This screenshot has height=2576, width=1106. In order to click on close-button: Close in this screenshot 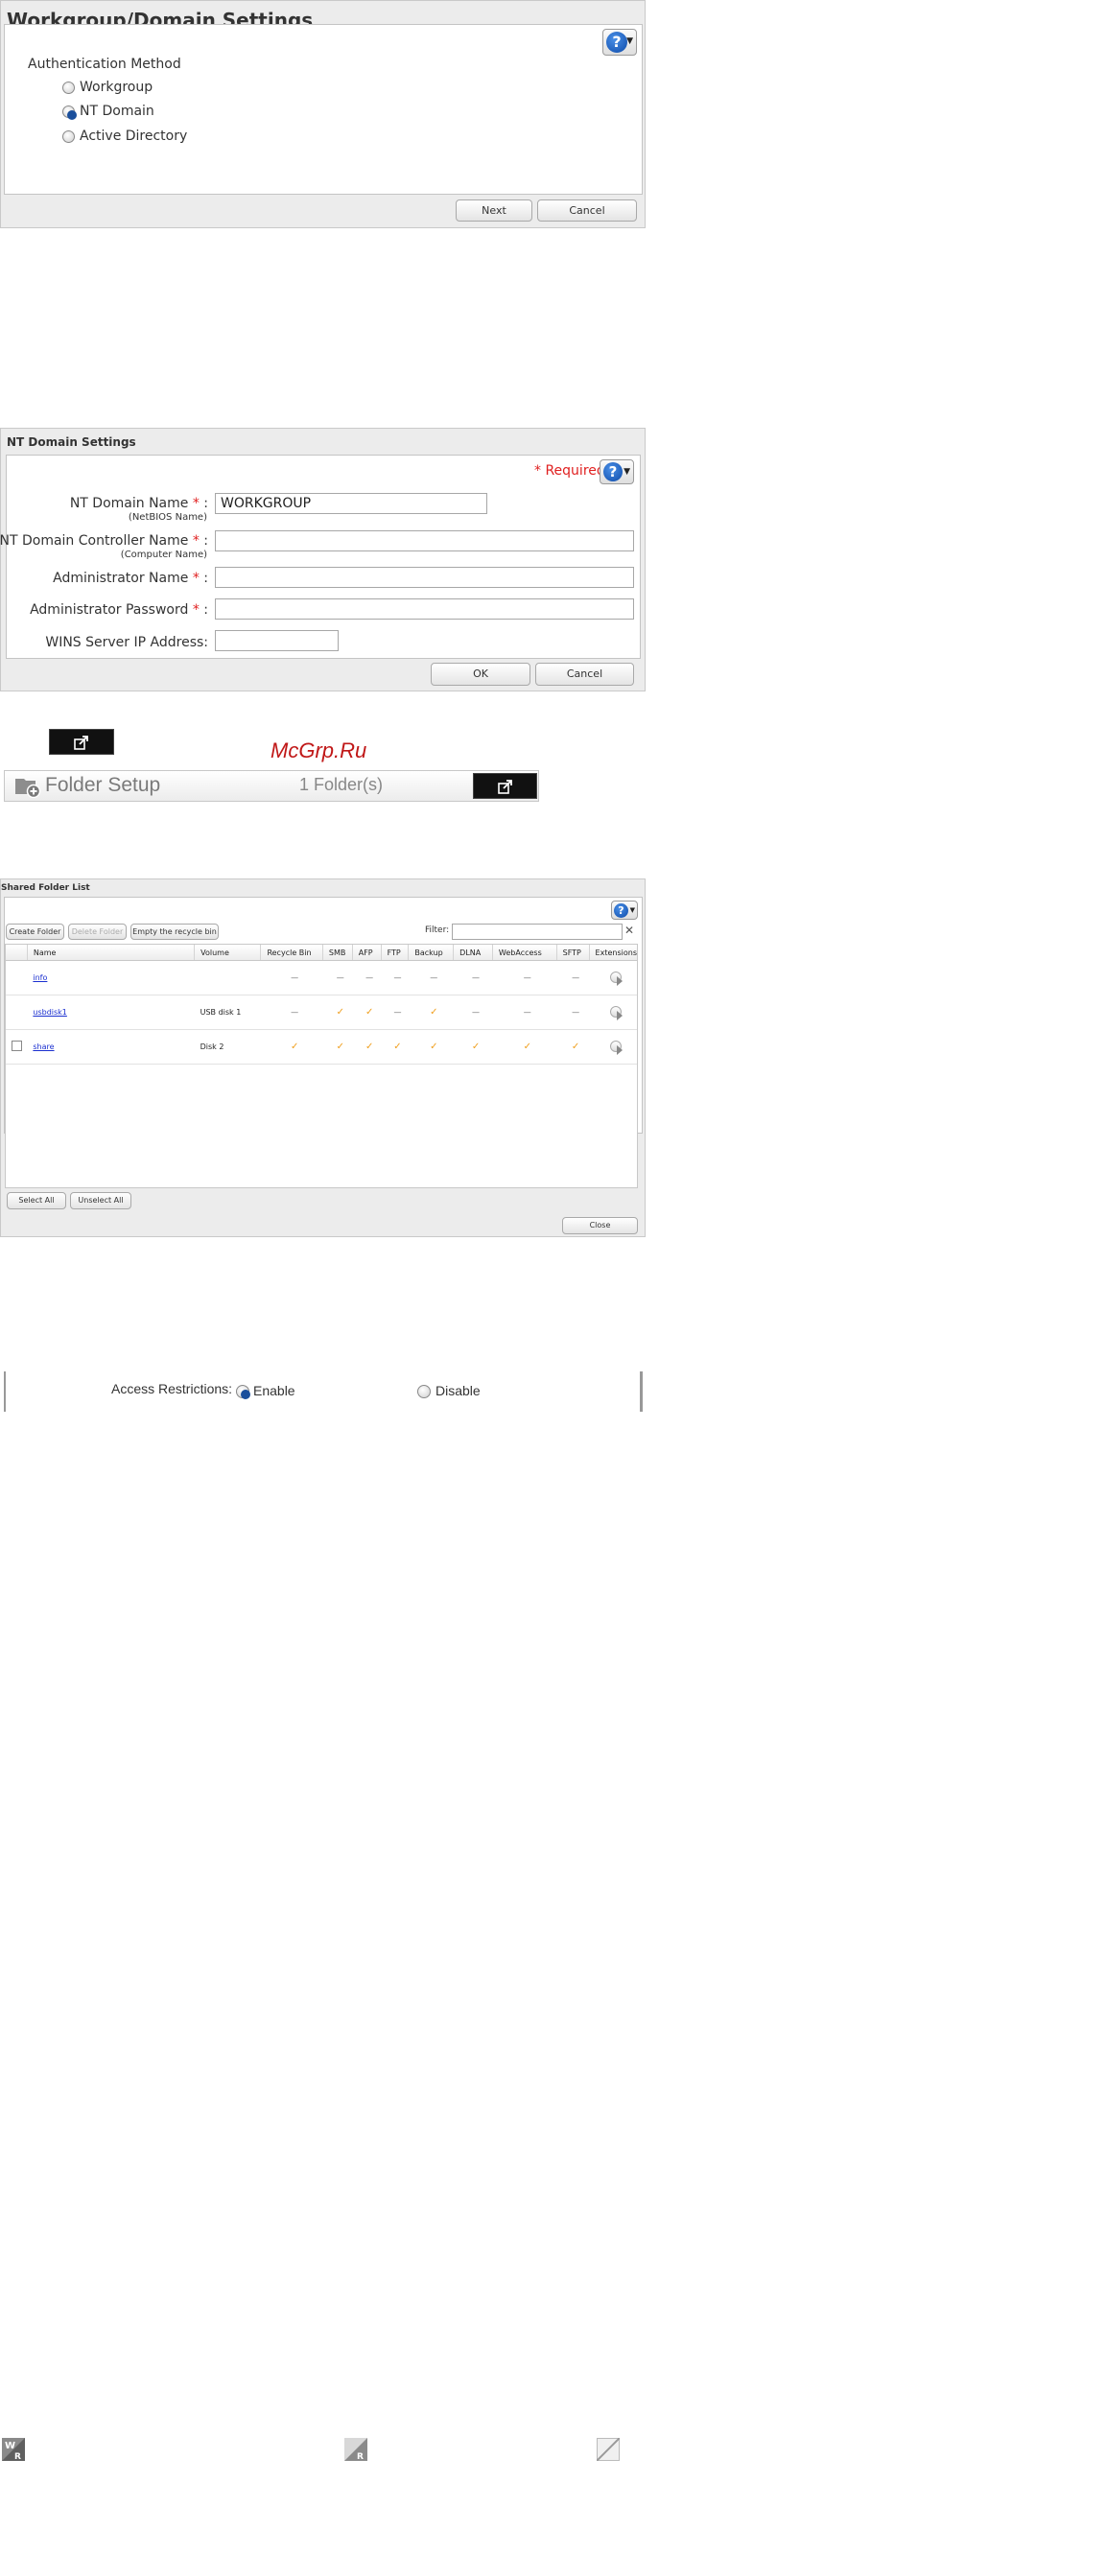, I will do `click(600, 1225)`.